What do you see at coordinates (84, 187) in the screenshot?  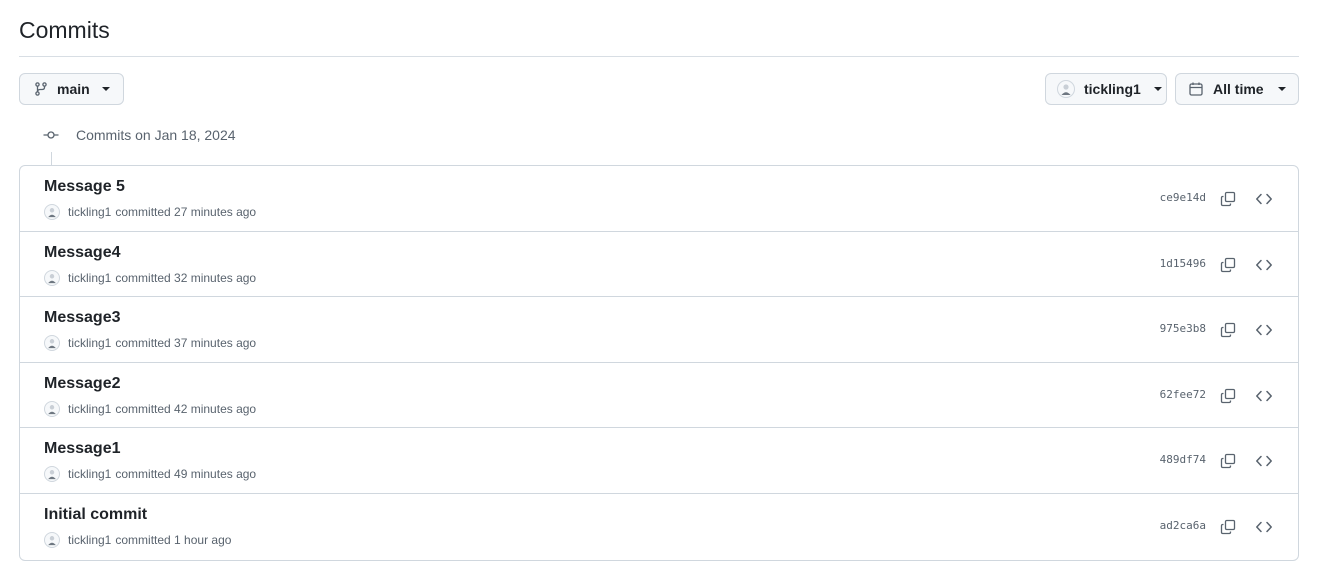 I see `commit-message-link: Message 5` at bounding box center [84, 187].